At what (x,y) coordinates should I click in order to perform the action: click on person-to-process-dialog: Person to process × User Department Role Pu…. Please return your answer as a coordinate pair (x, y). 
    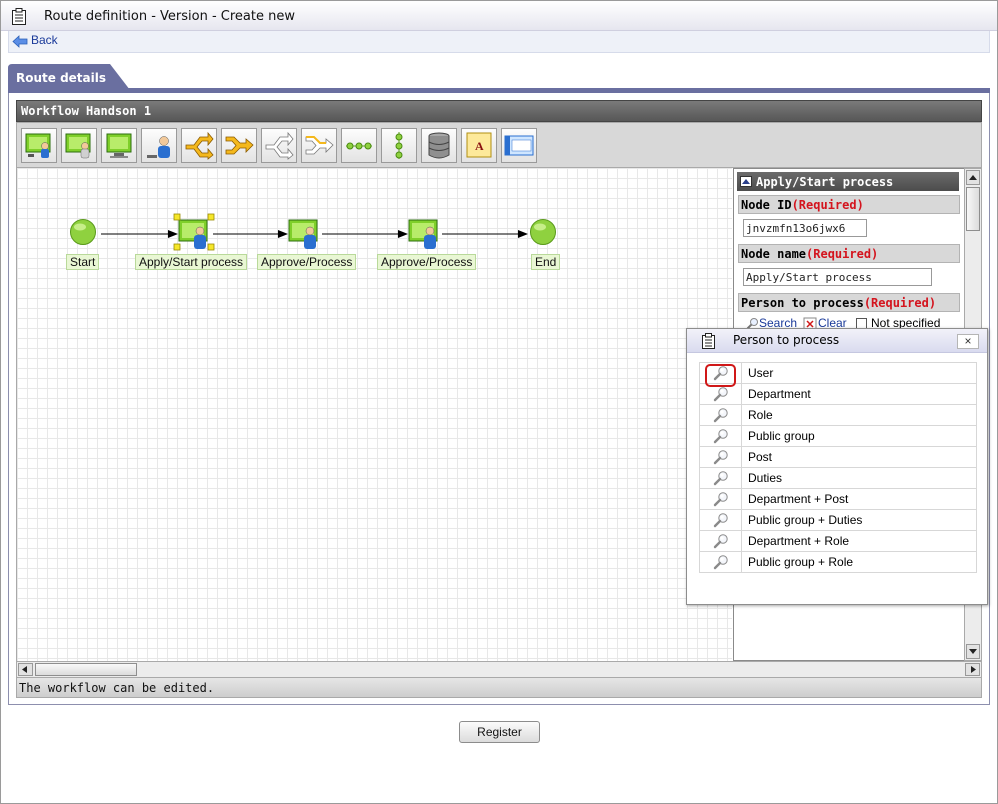
    Looking at the image, I should click on (837, 466).